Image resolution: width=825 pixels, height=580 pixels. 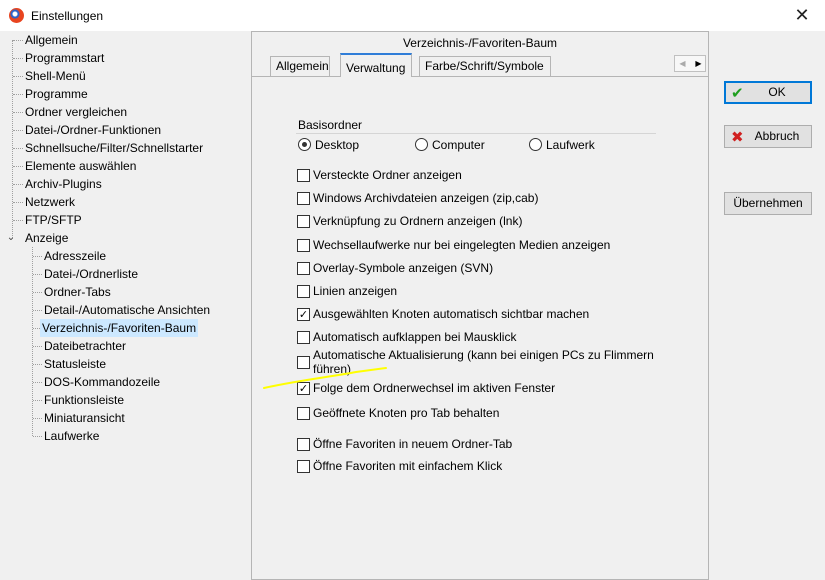 What do you see at coordinates (76, 112) in the screenshot?
I see `tree-item-ordner-vergleichen: Ordner vergleichen` at bounding box center [76, 112].